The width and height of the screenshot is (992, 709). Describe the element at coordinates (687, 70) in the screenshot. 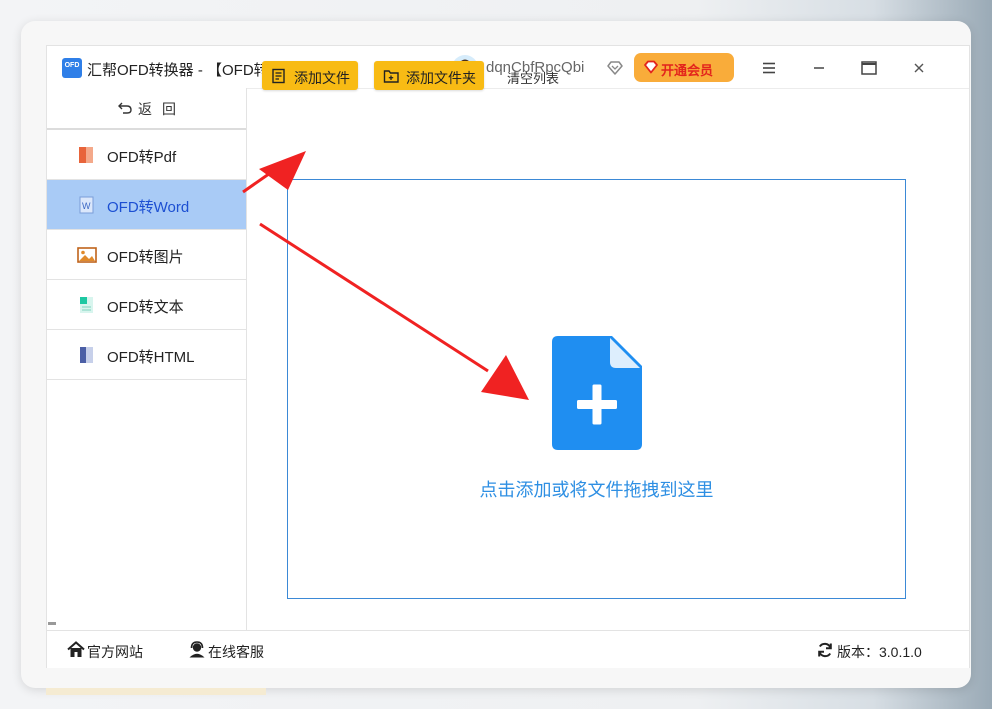

I see `vip-upgrade-label: 开通会员` at that location.